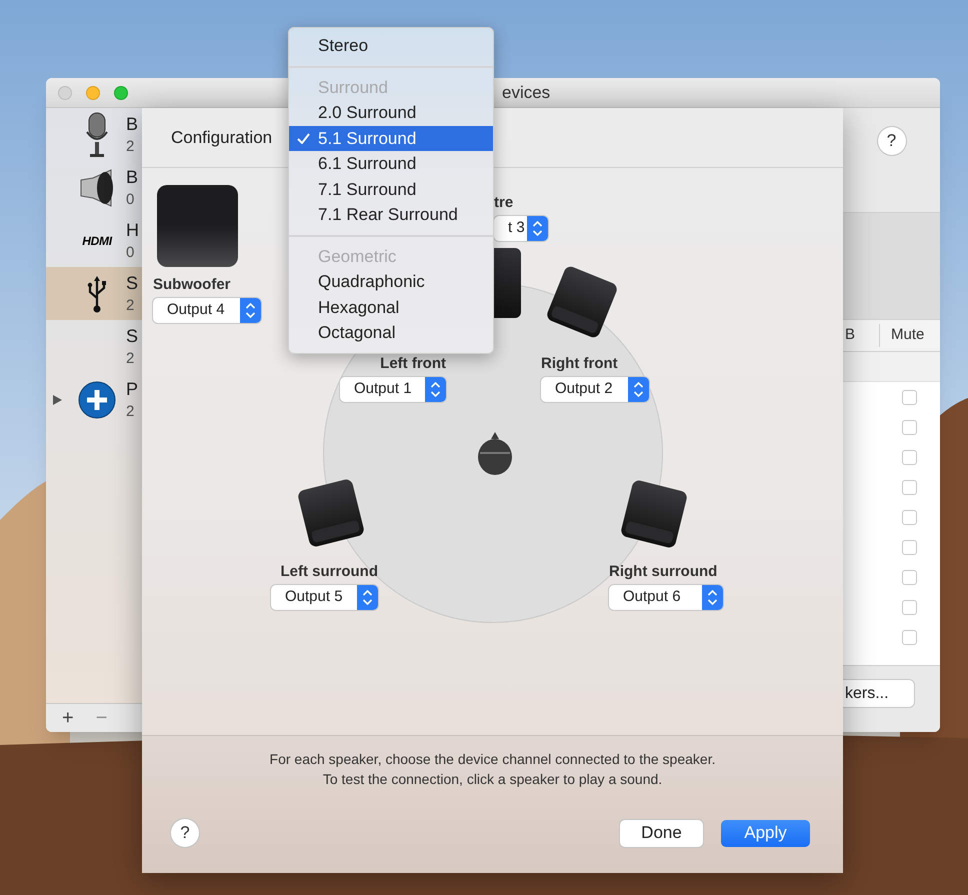 The image size is (968, 895). Describe the element at coordinates (492, 759) in the screenshot. I see `instruction-text: For each speaker, choose the device channel connected to the speaker.` at that location.